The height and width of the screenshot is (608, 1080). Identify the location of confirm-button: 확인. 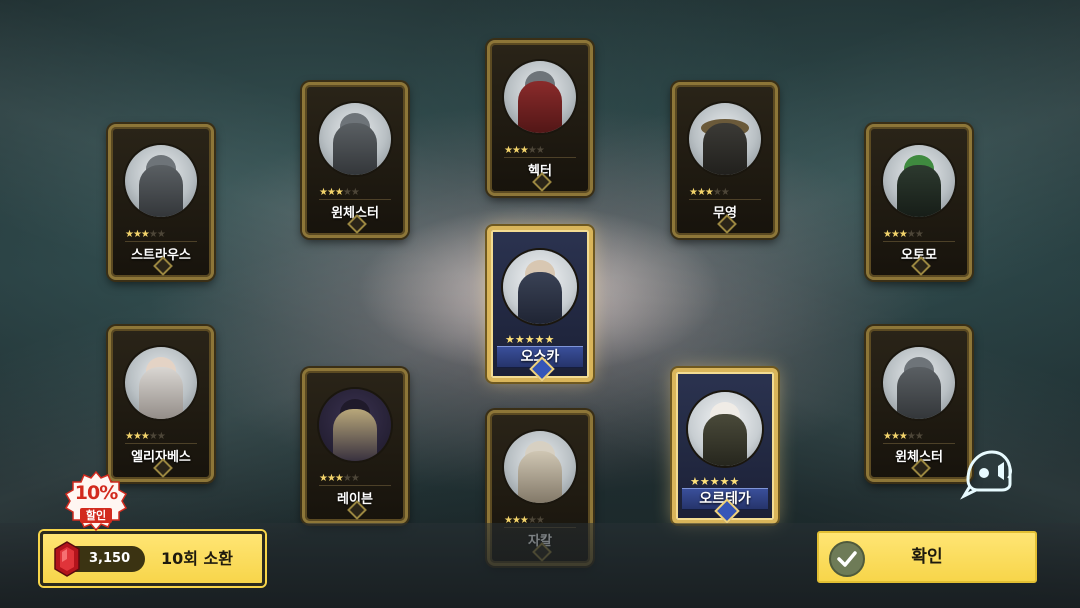
(927, 557).